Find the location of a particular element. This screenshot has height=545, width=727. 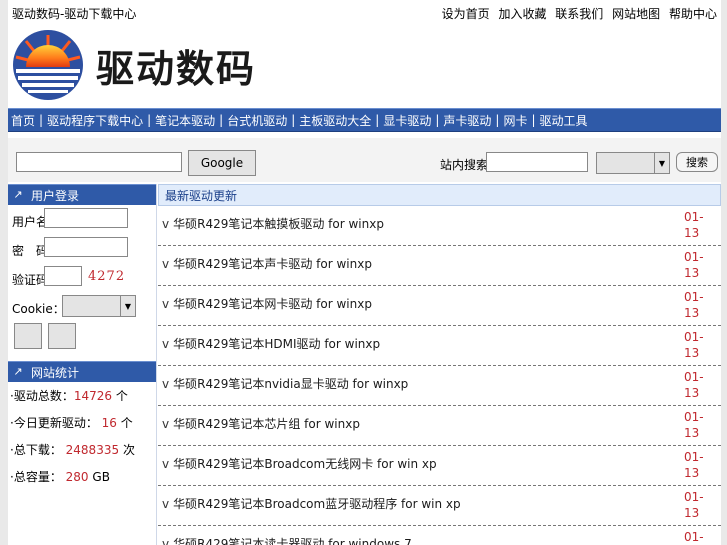

list-item: v 华硕R429笔记本声卡驱动 for winxp 01-13 is located at coordinates (439, 266).